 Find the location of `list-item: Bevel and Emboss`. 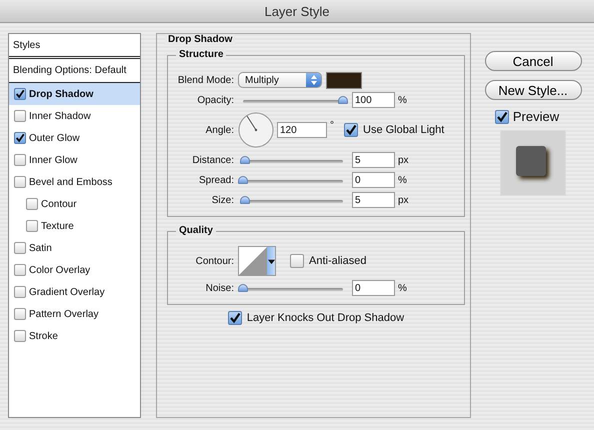

list-item: Bevel and Emboss is located at coordinates (74, 182).